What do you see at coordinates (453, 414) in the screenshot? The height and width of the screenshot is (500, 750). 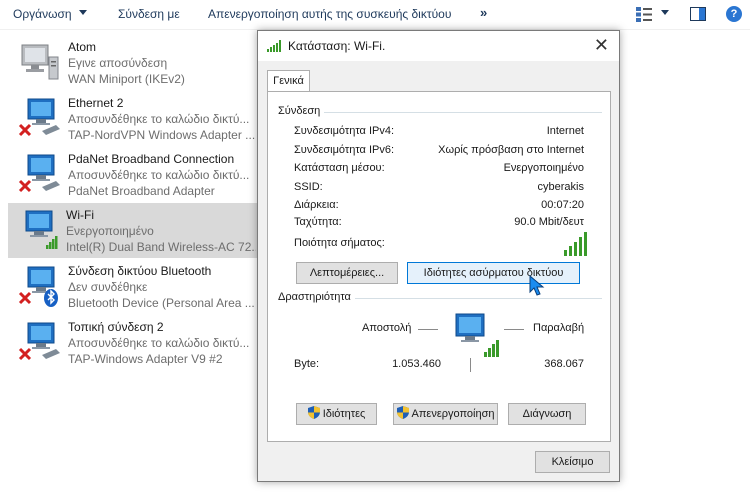 I see `disable-button-label: Απενεργοποίηση` at bounding box center [453, 414].